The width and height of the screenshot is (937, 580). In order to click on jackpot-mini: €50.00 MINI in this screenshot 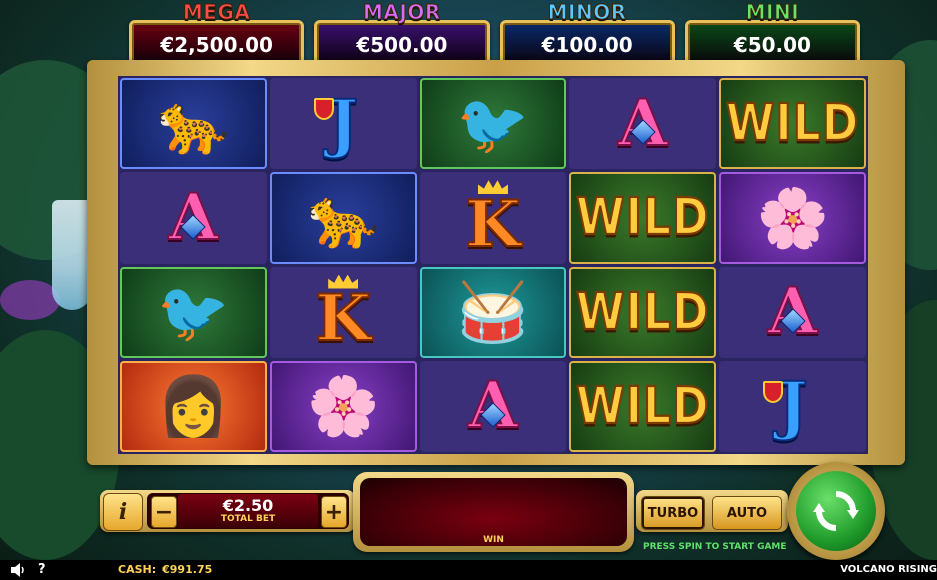, I will do `click(772, 35)`.